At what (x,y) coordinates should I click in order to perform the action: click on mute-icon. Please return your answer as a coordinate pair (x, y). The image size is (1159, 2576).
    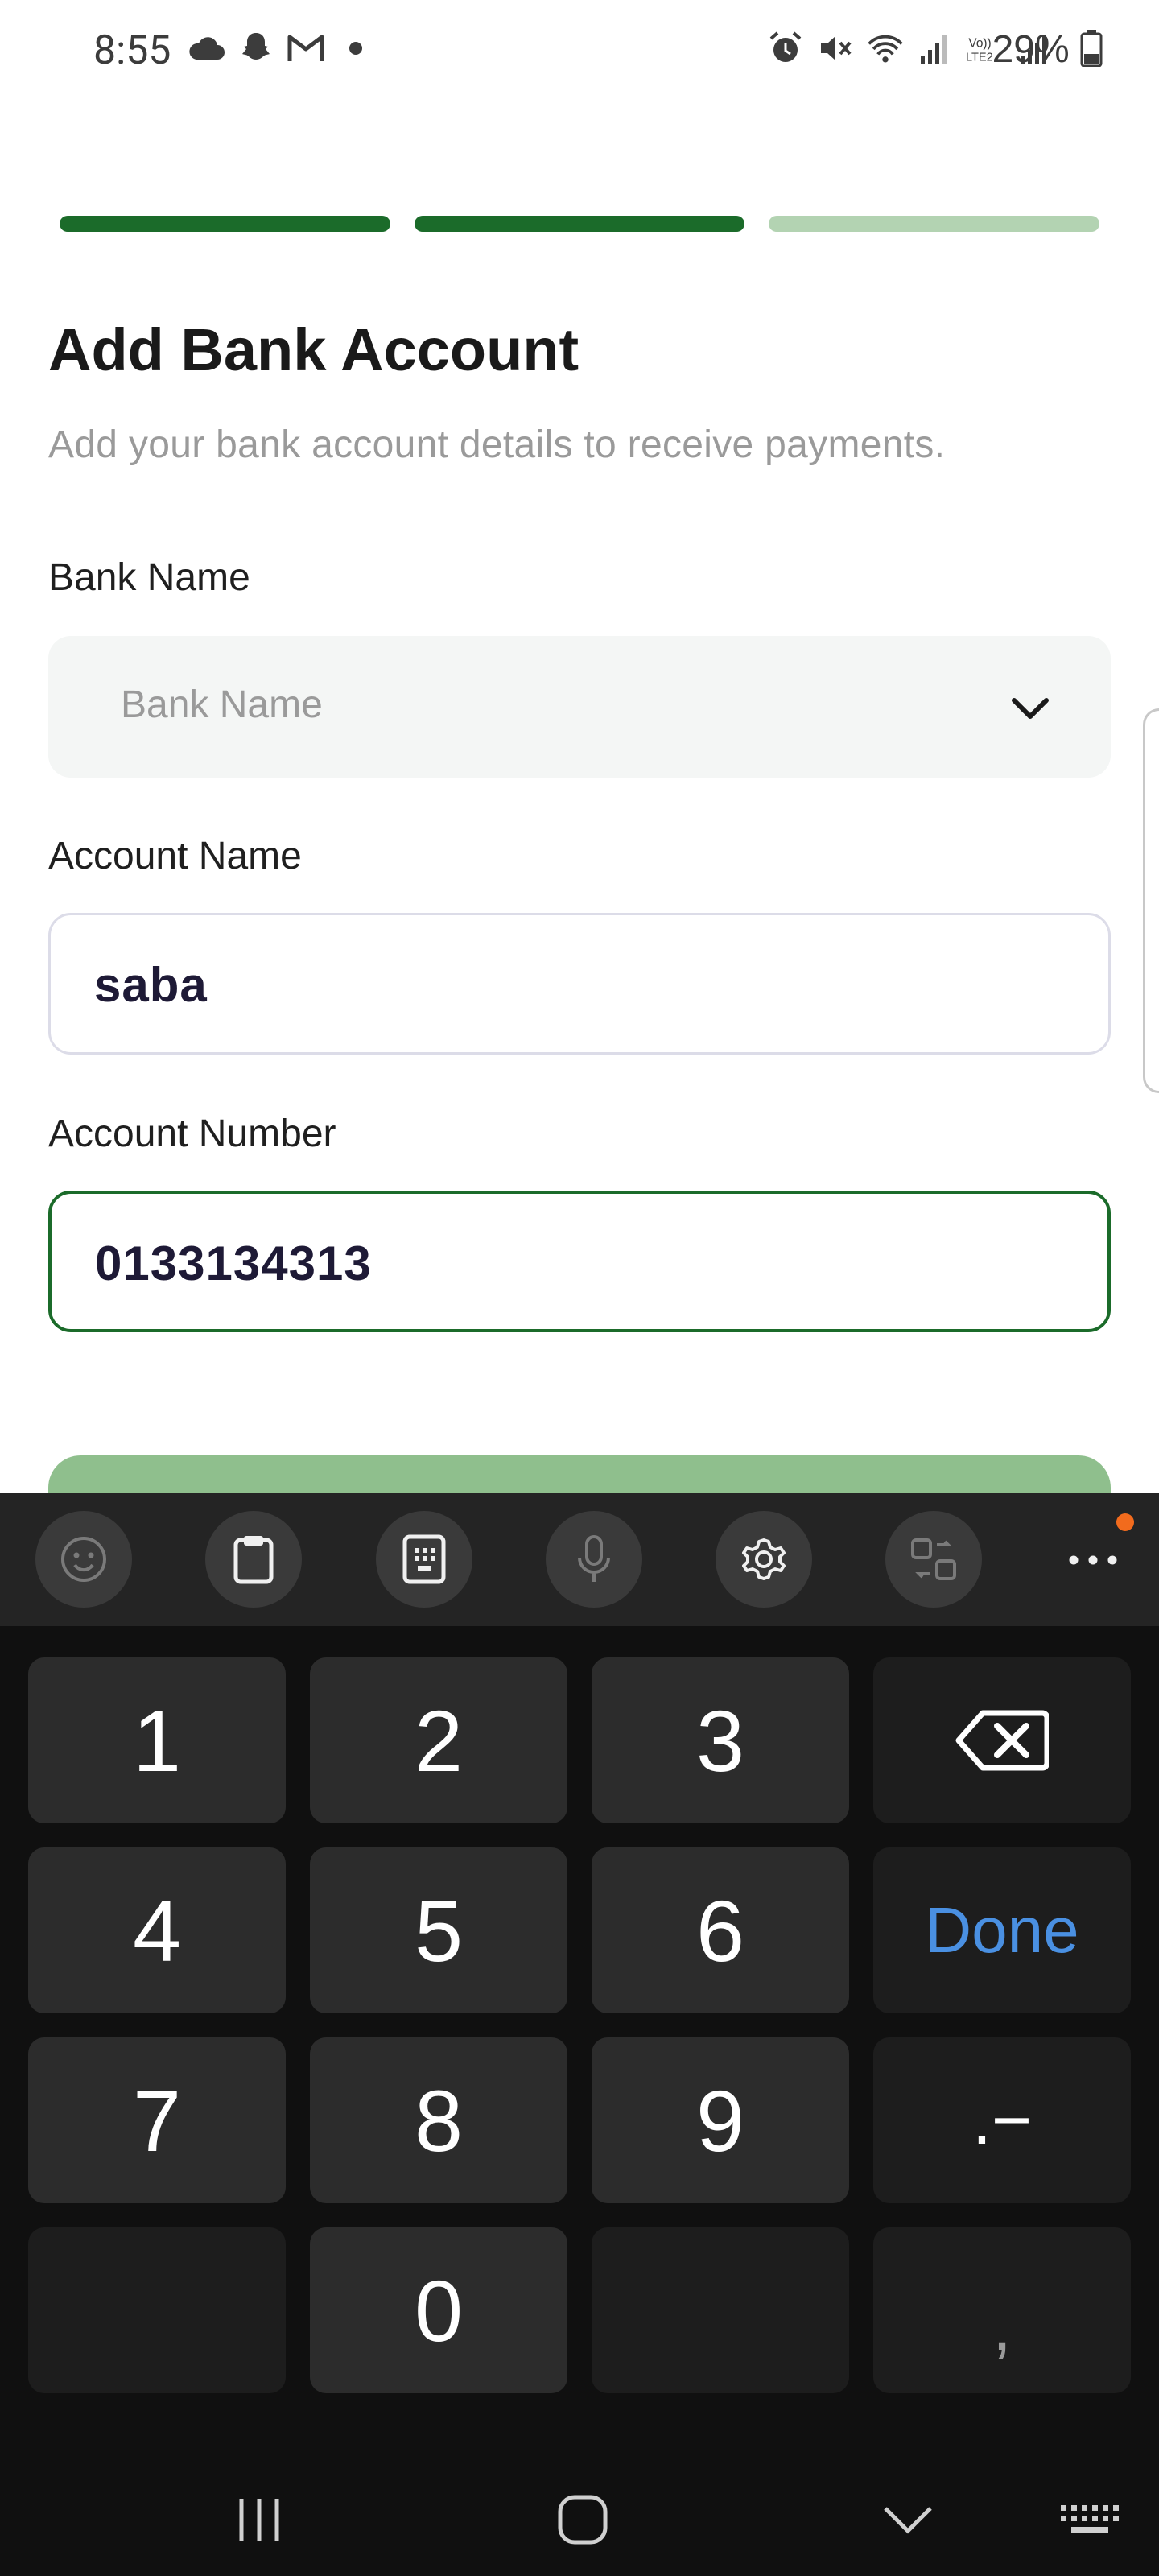
    Looking at the image, I should click on (836, 48).